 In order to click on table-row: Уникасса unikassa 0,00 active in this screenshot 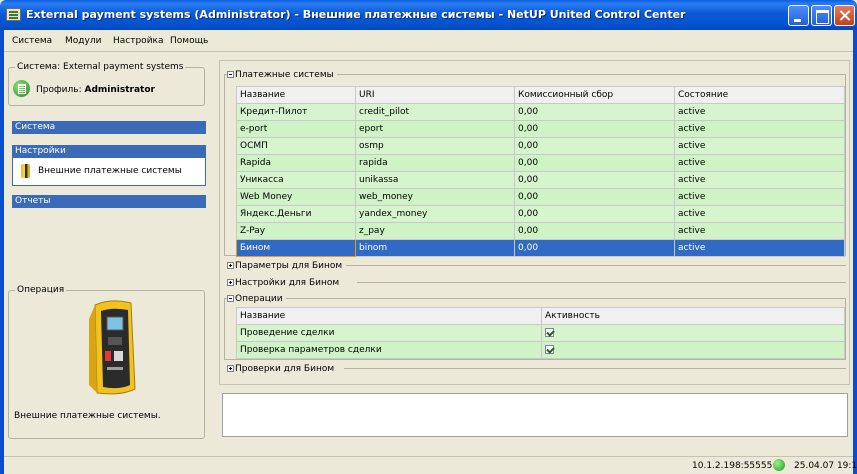, I will do `click(540, 180)`.